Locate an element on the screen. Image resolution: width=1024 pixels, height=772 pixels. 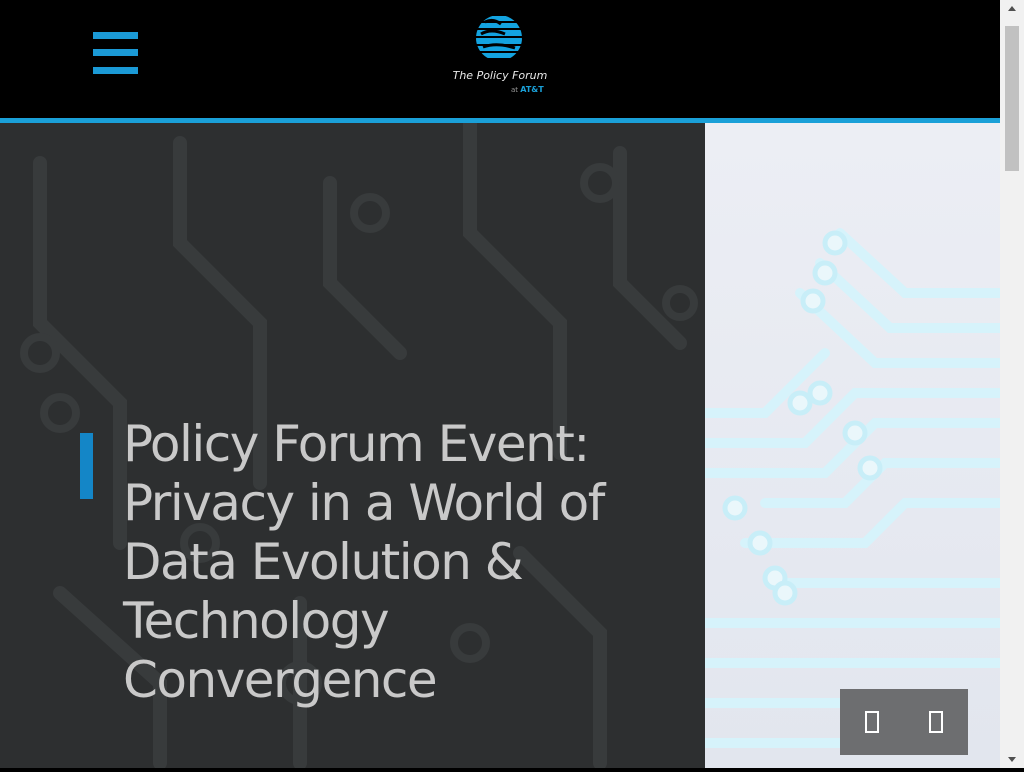
logo-name: The Policy Forum is located at coordinates (500, 75).